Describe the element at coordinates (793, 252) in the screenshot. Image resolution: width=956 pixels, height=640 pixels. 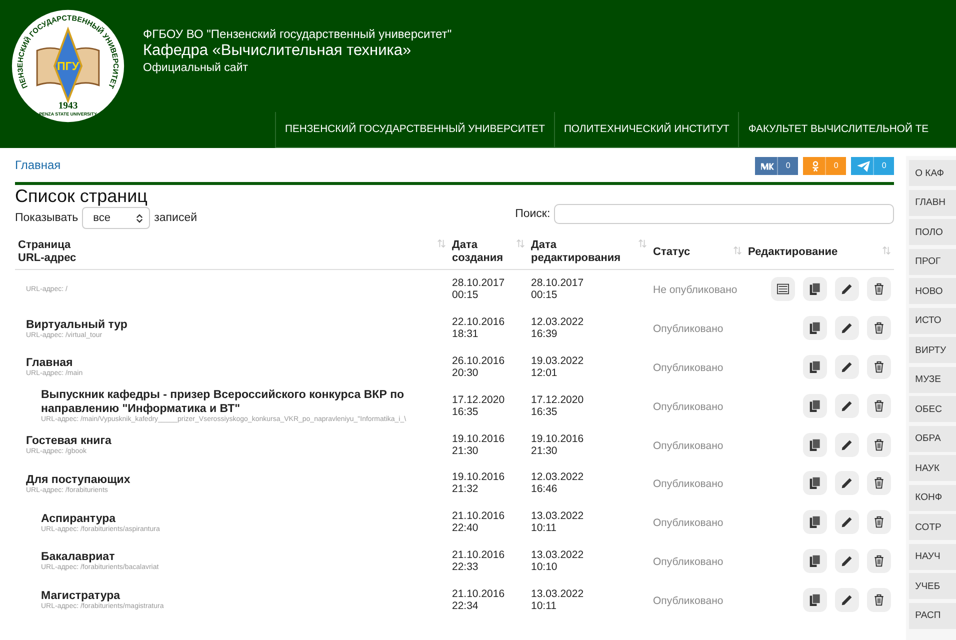
I see `column-header: Редактирование` at that location.